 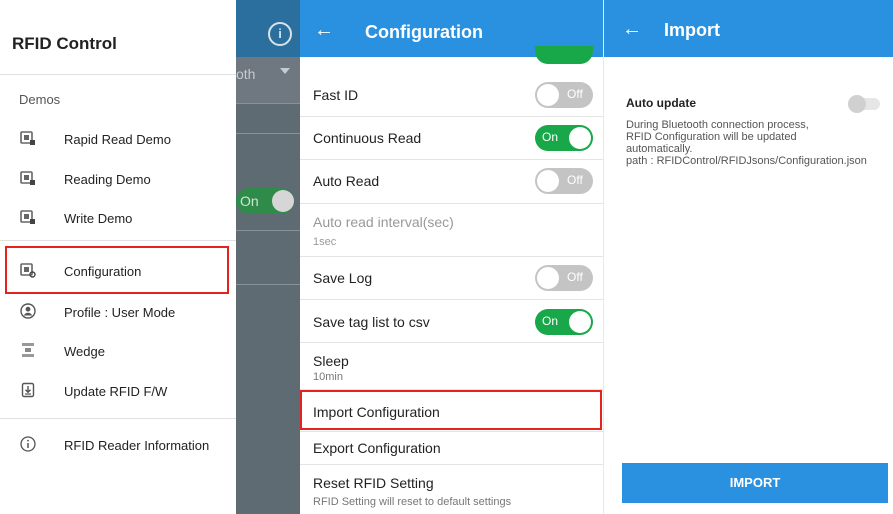 I want to click on profile-icon, so click(x=28, y=311).